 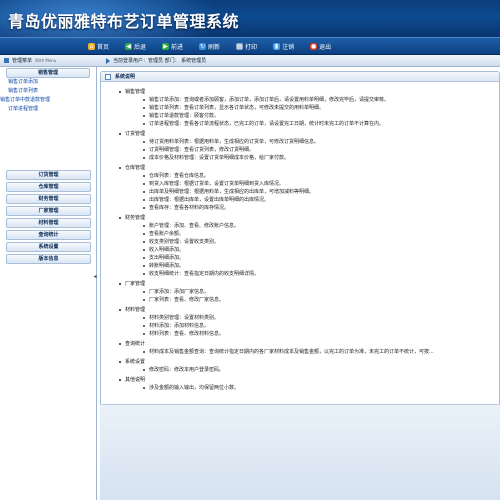 I want to click on refresh-icon: ↻, so click(x=203, y=46).